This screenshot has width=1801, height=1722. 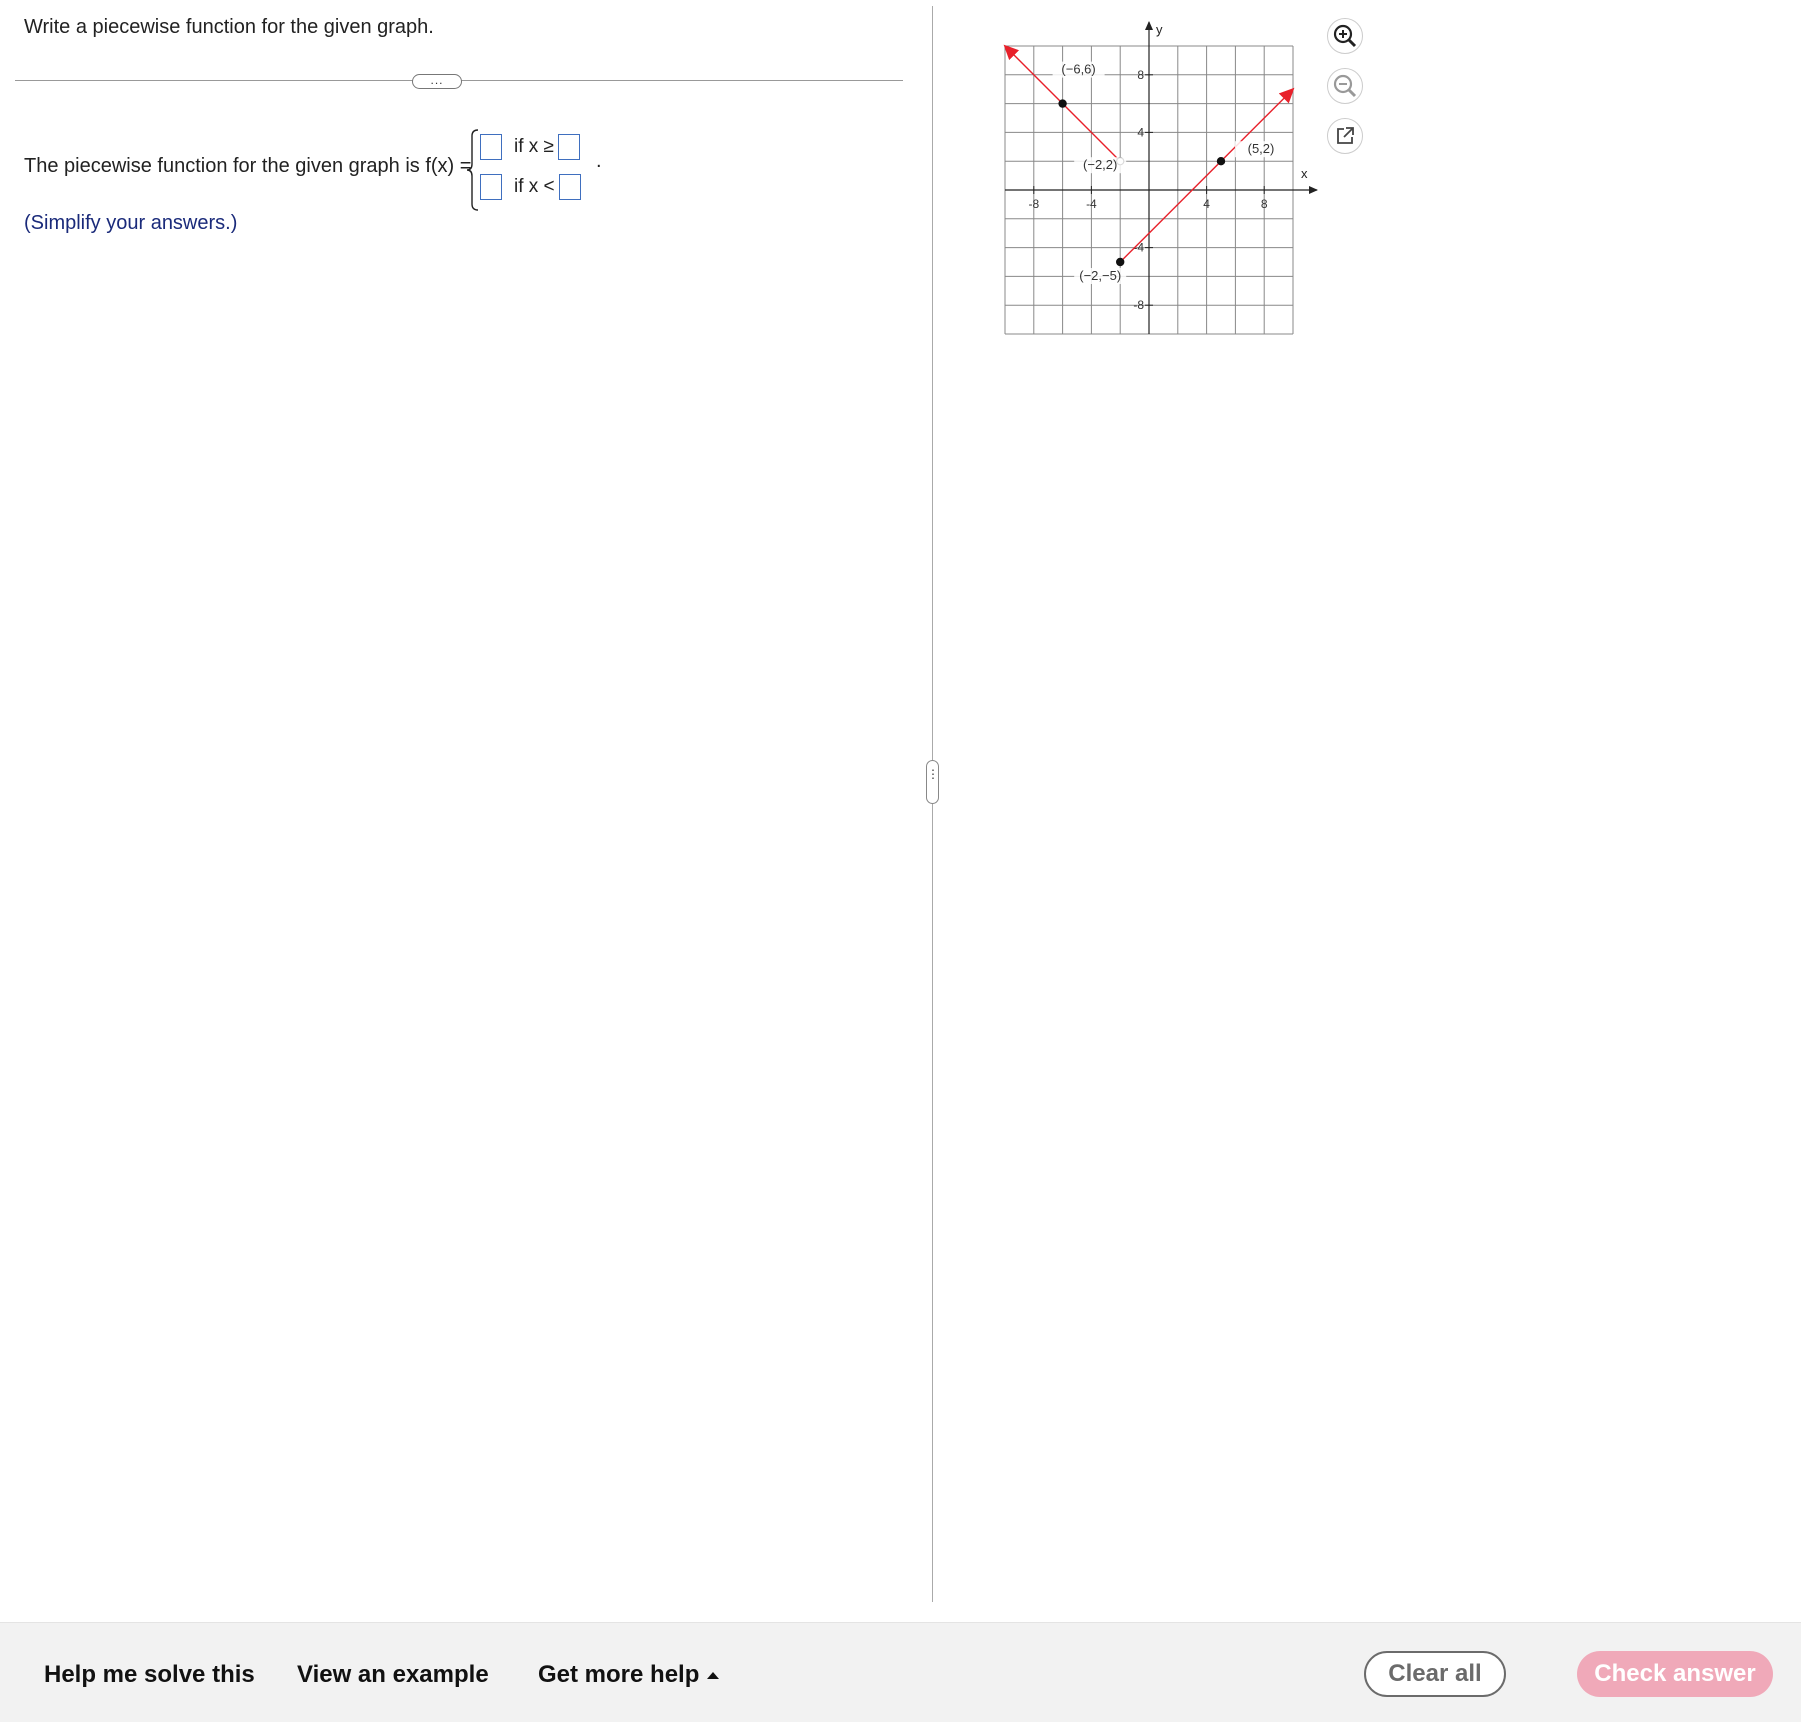 I want to click on piece1-condition: if x ≥, so click(x=534, y=146).